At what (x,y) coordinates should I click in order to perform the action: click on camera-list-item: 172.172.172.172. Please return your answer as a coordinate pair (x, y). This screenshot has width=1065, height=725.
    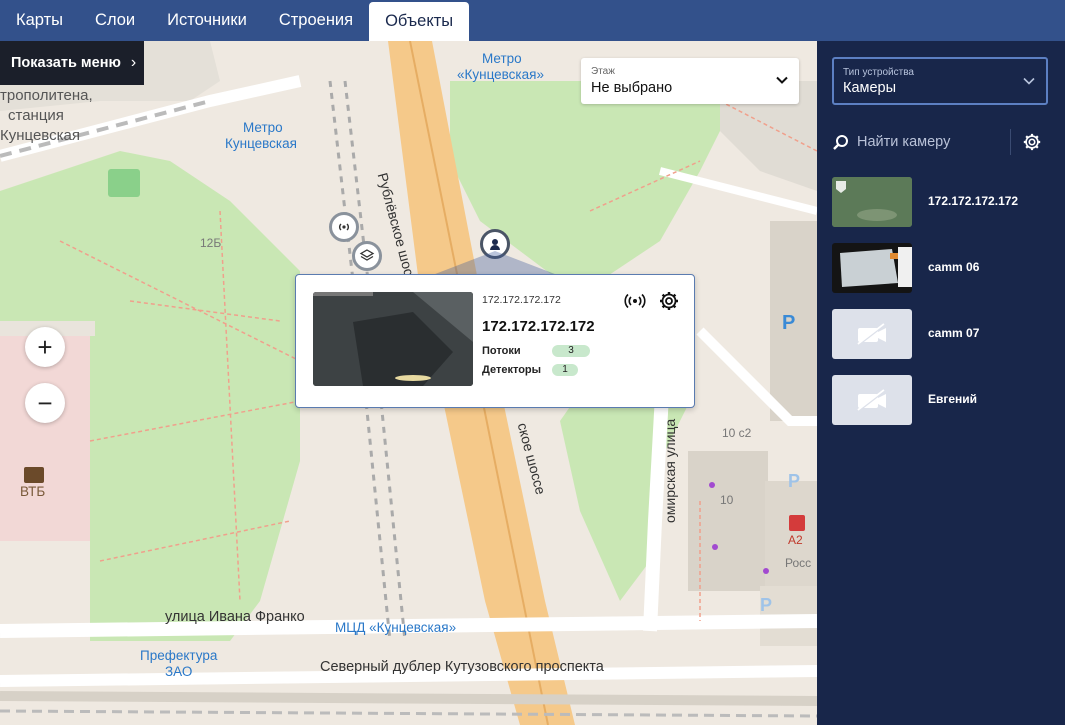
    Looking at the image, I should click on (944, 202).